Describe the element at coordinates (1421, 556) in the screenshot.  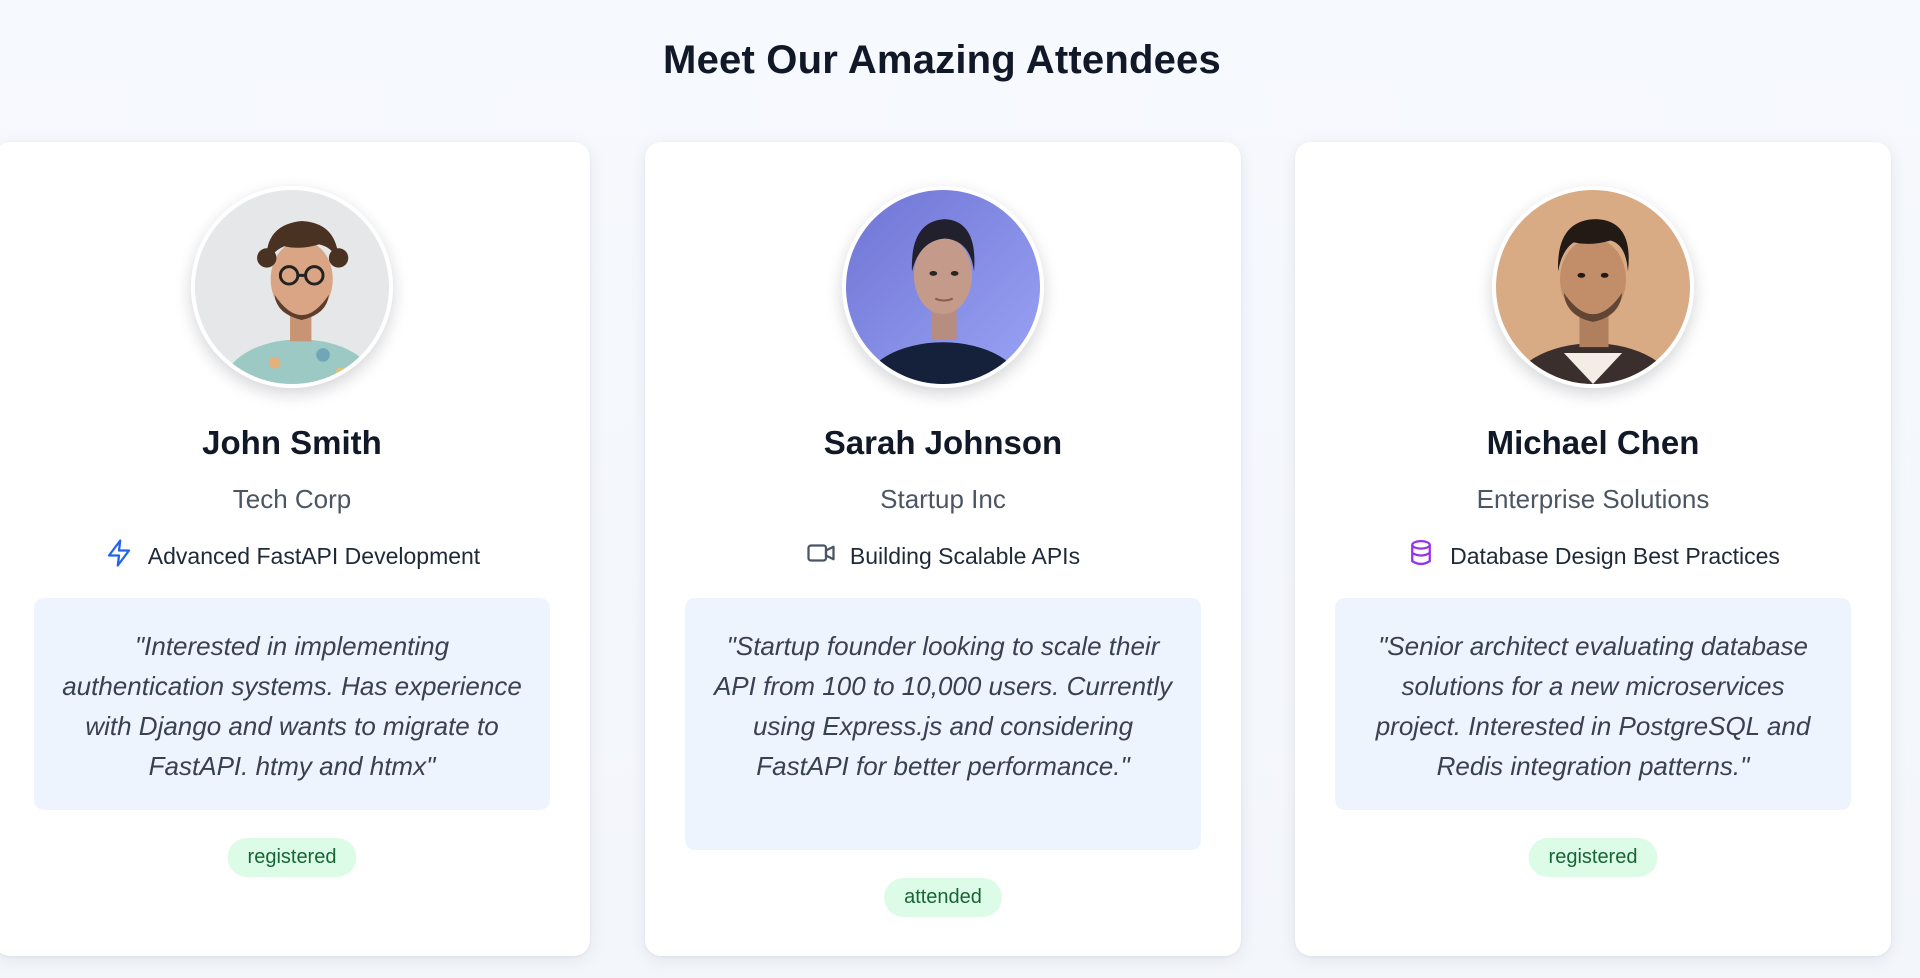
I see `database-icon` at that location.